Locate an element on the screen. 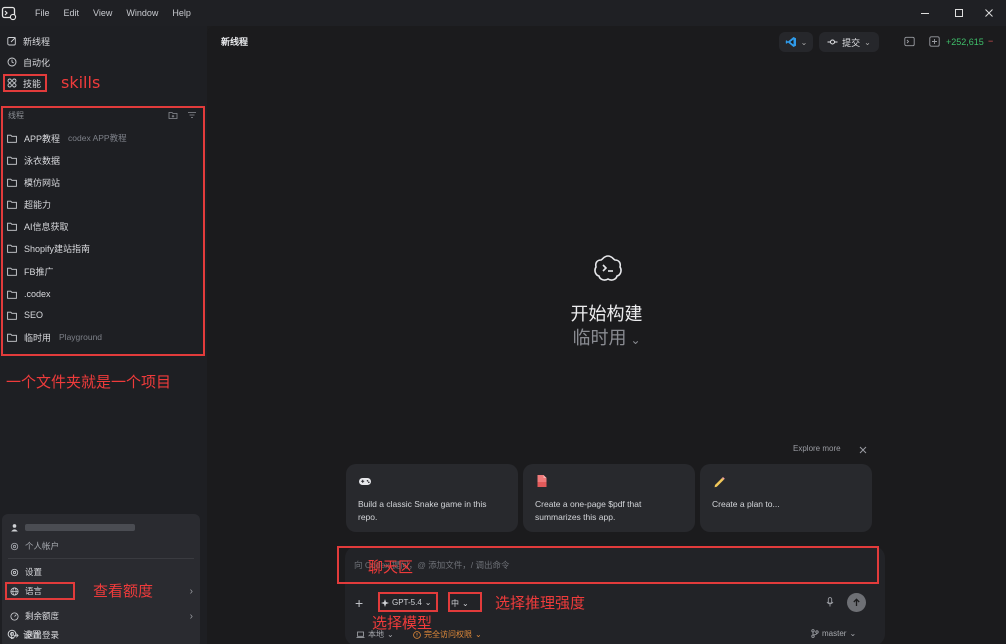 This screenshot has width=1006, height=644. annotation-box-reasoning is located at coordinates (465, 602).